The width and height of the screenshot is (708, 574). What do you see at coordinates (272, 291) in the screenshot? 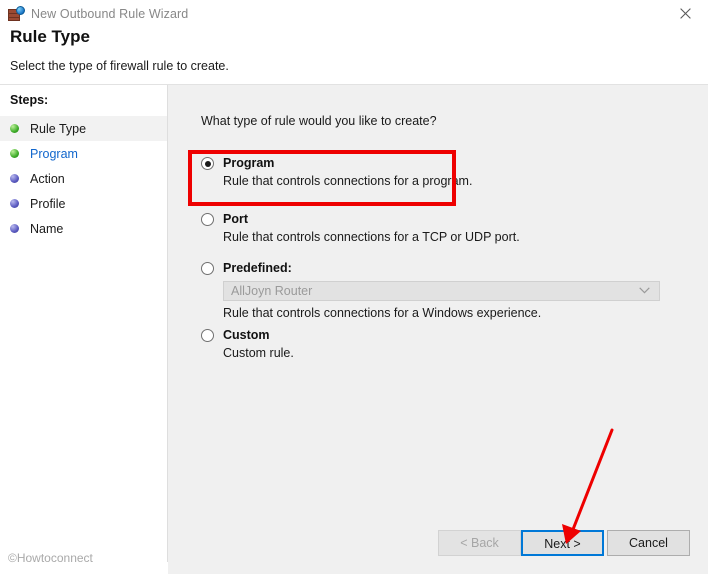
I see `predefined-dropdown-value: AllJoyn Router` at bounding box center [272, 291].